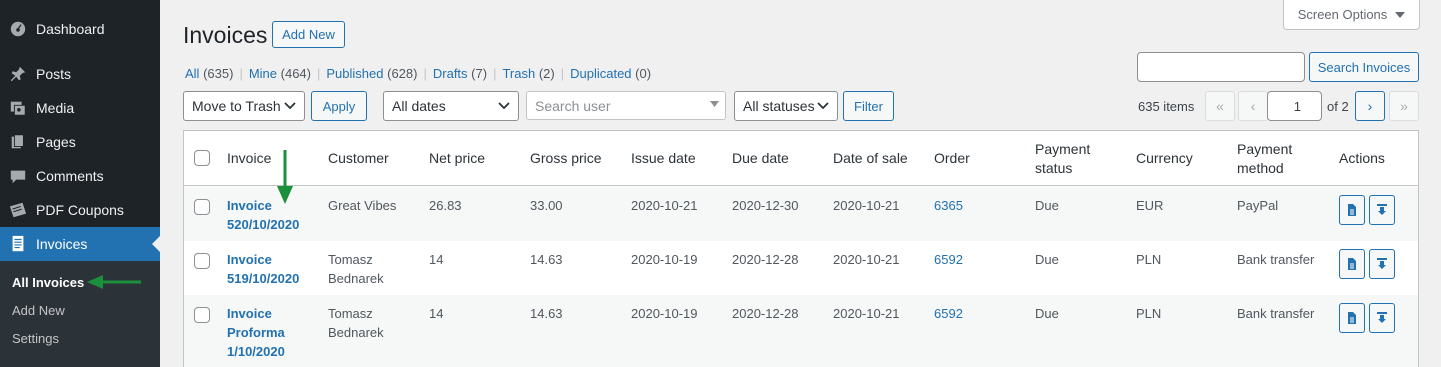  What do you see at coordinates (308, 34) in the screenshot?
I see `add-new-button: Add New` at bounding box center [308, 34].